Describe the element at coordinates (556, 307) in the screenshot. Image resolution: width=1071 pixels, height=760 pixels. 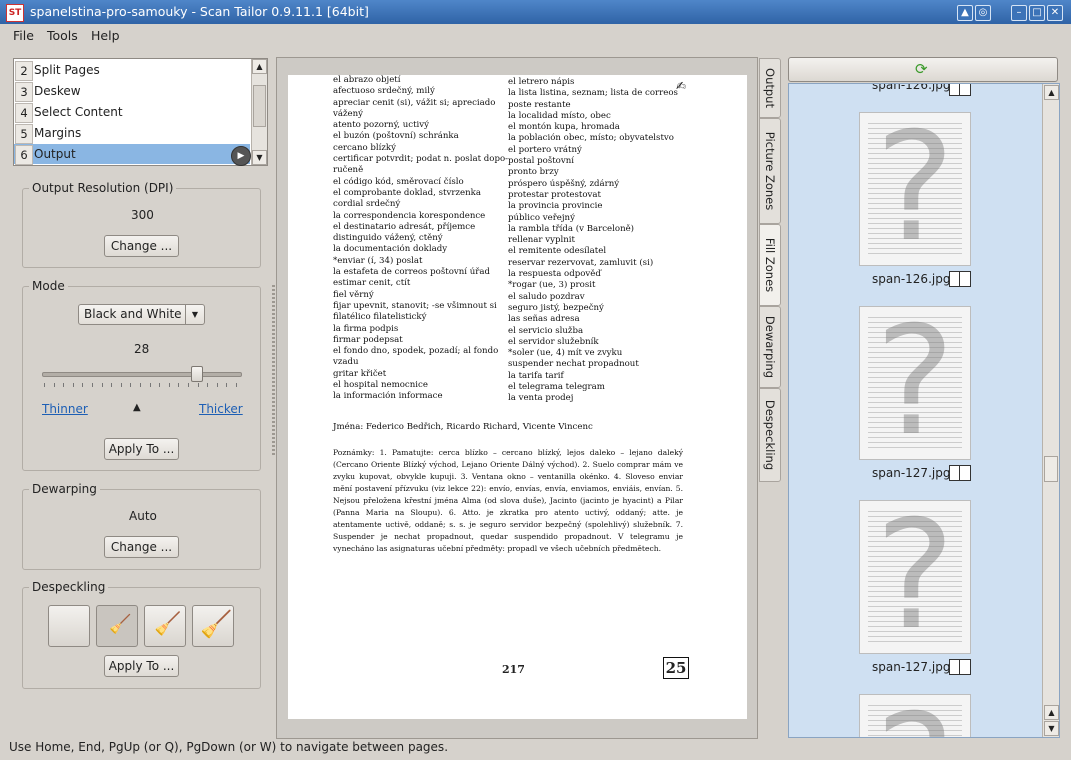
I see `vocab-line: seguro jistý, bezpečný` at that location.